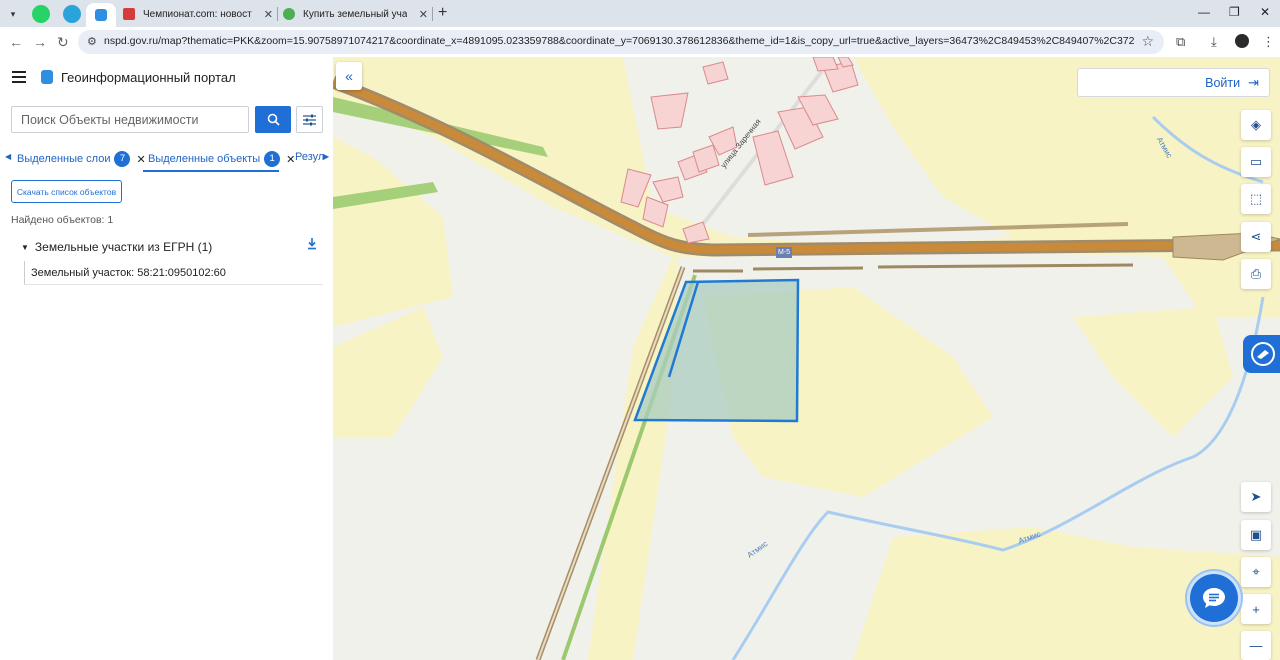  I want to click on minimap-button: ▣, so click(1256, 535).